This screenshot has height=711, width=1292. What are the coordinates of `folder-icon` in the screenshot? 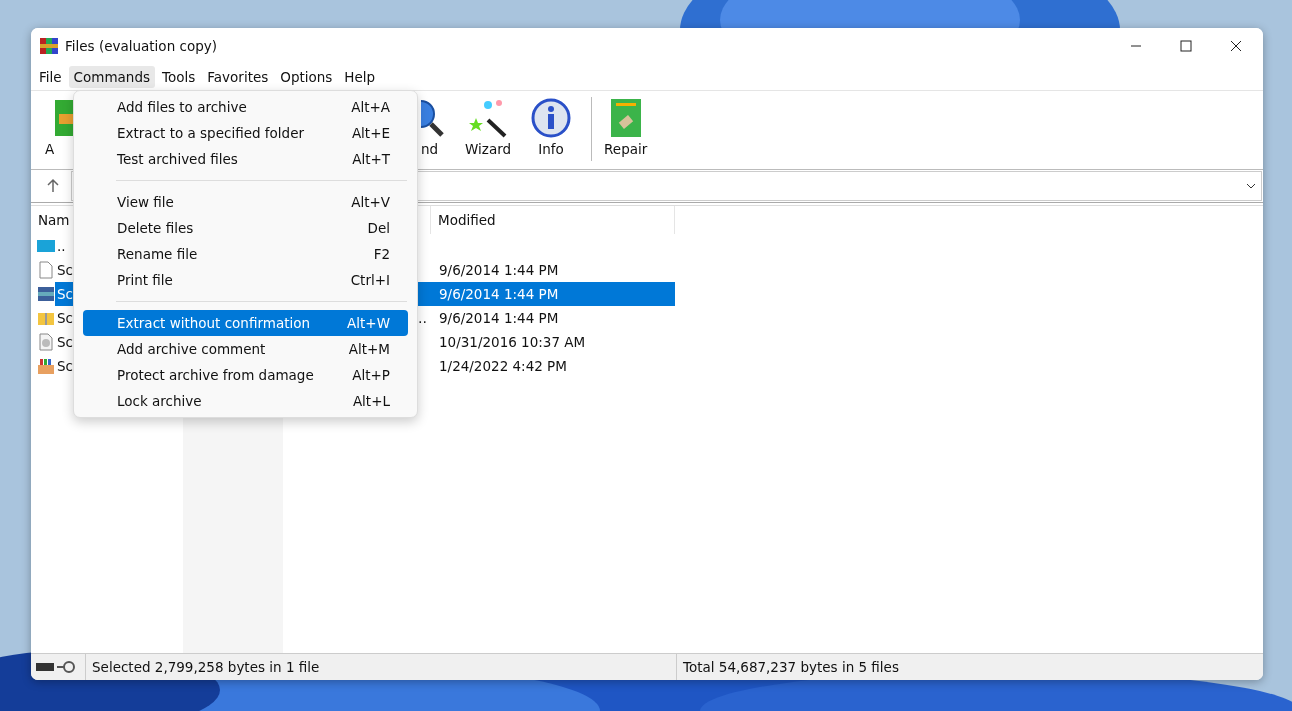 It's located at (46, 246).